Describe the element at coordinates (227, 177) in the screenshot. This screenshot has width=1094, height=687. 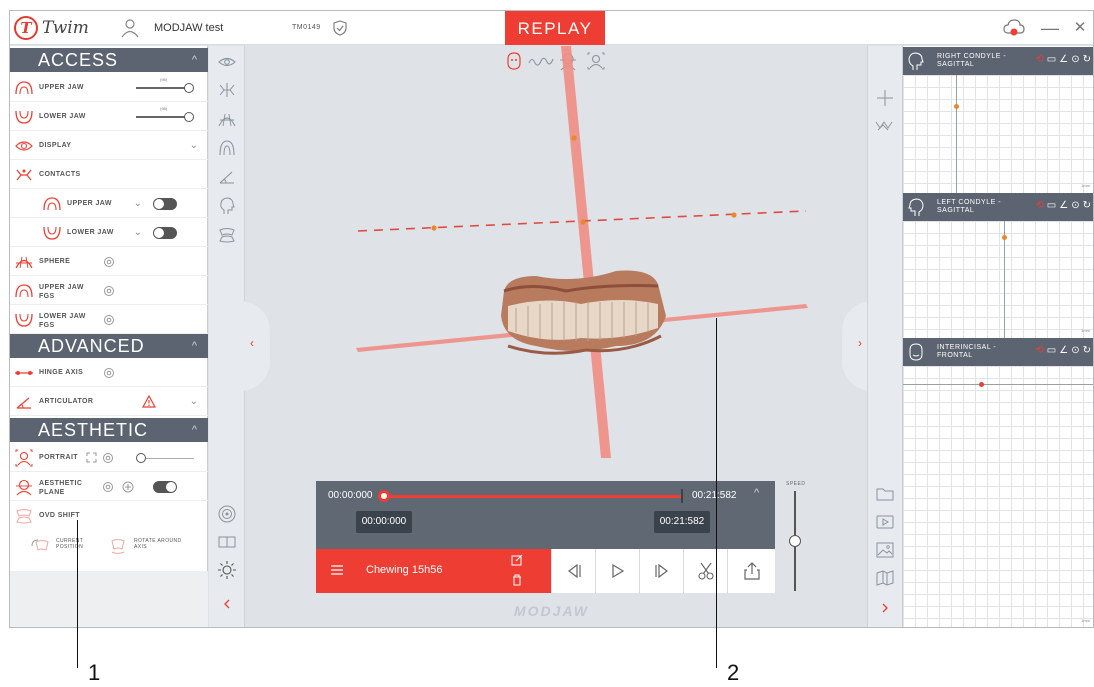
I see `articulator-icon` at that location.